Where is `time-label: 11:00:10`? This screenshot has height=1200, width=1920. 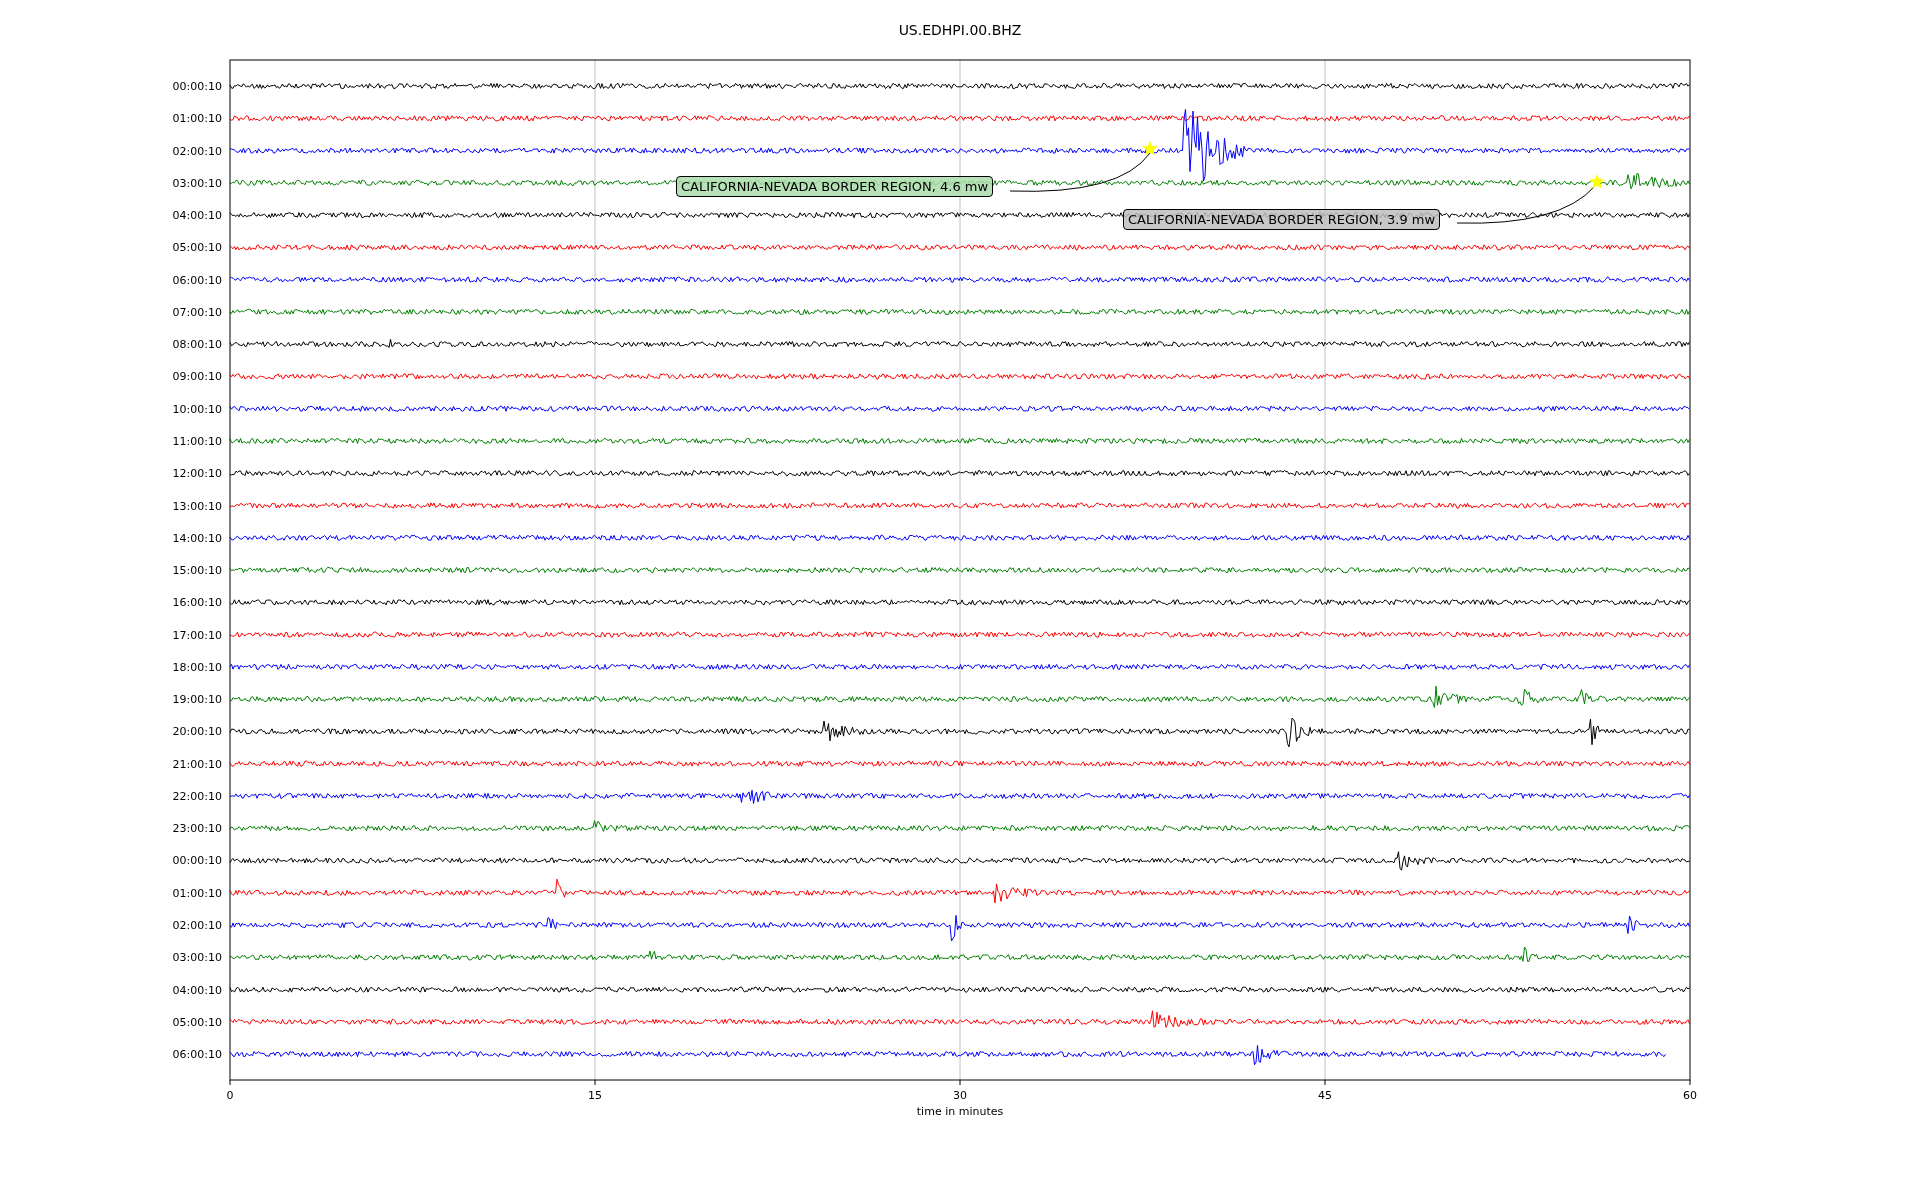 time-label: 11:00:10 is located at coordinates (197, 441).